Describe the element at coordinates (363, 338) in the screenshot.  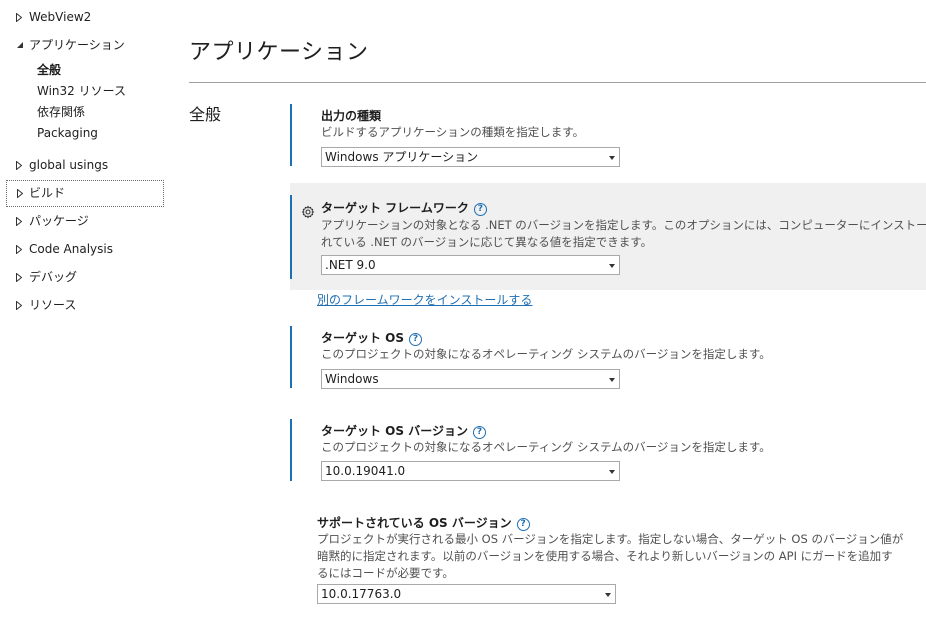
I see `property-title: ターゲット OS` at that location.